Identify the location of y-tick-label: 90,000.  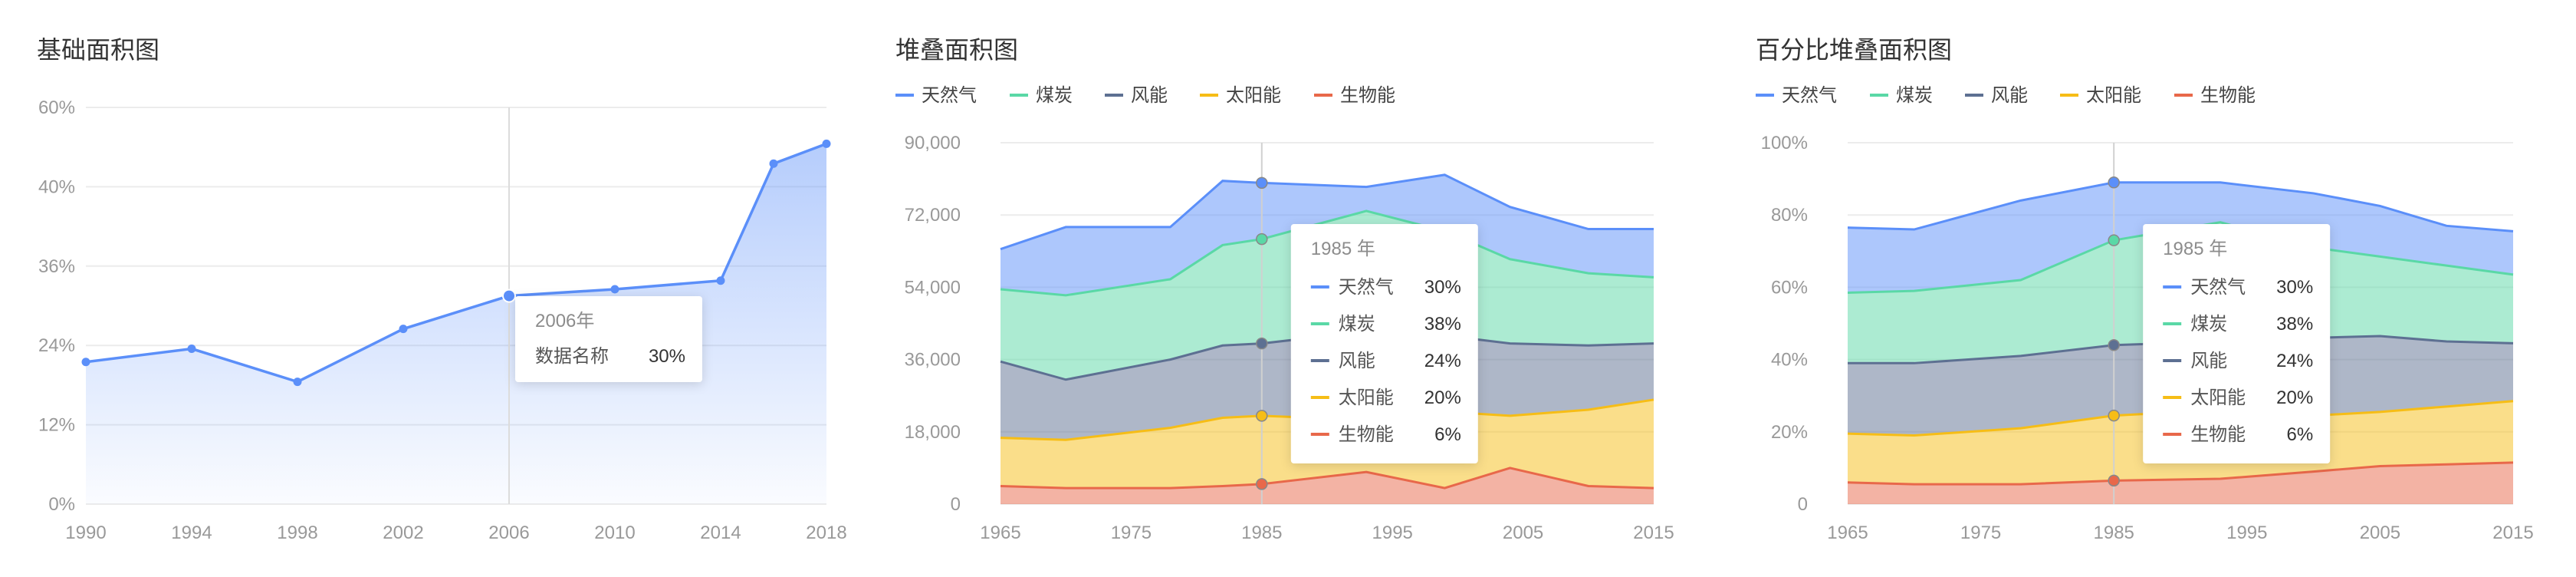
(933, 143).